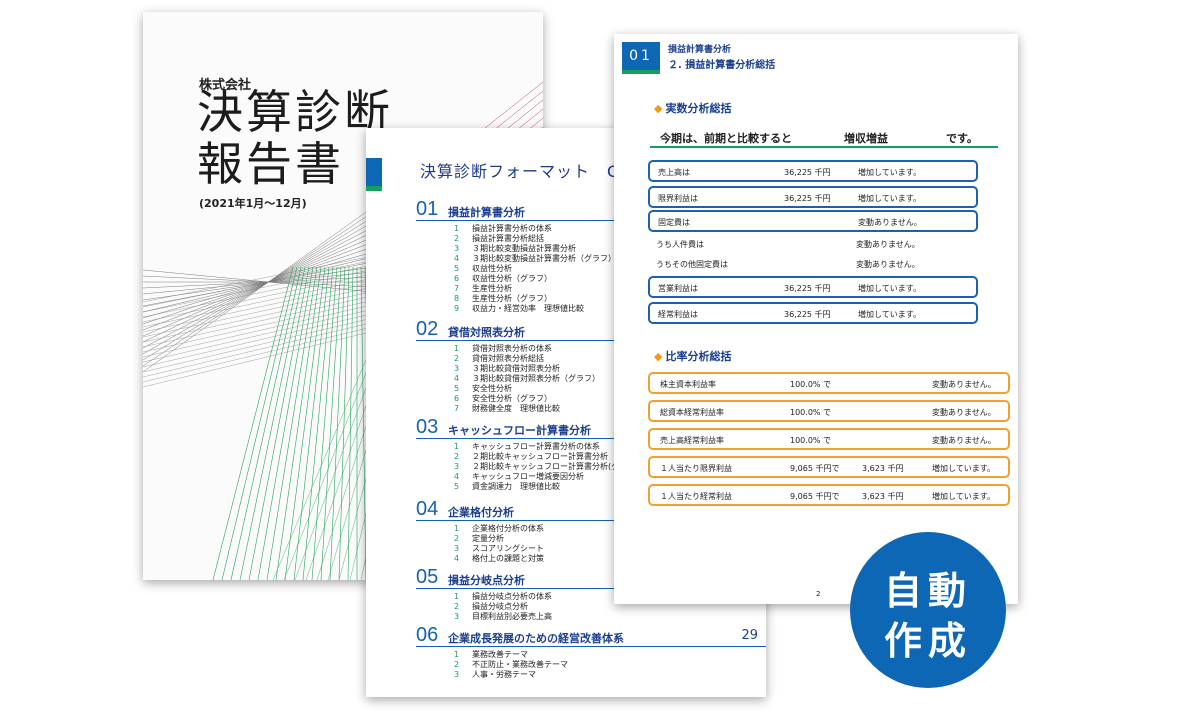 This screenshot has width=1200, height=728. Describe the element at coordinates (427, 635) in the screenshot. I see `toc-section-number: 06` at that location.